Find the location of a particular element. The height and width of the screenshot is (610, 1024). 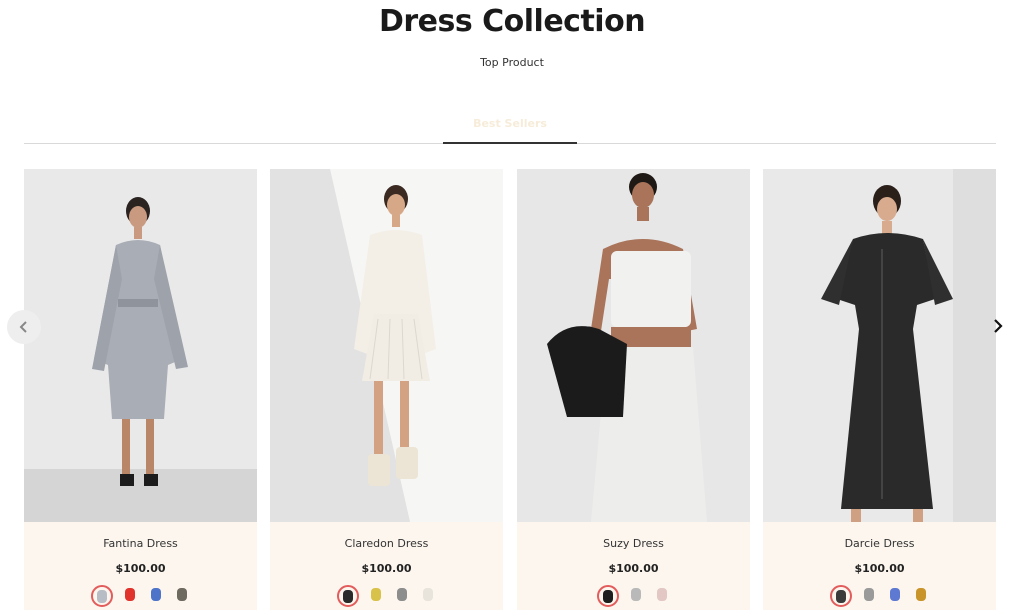

tab-active-indicator is located at coordinates (510, 143).